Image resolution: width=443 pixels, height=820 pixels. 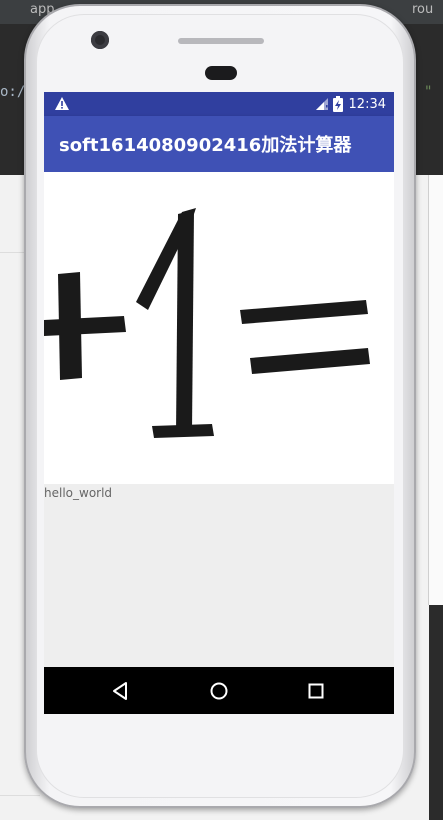 I want to click on signal-icon, so click(x=321, y=104).